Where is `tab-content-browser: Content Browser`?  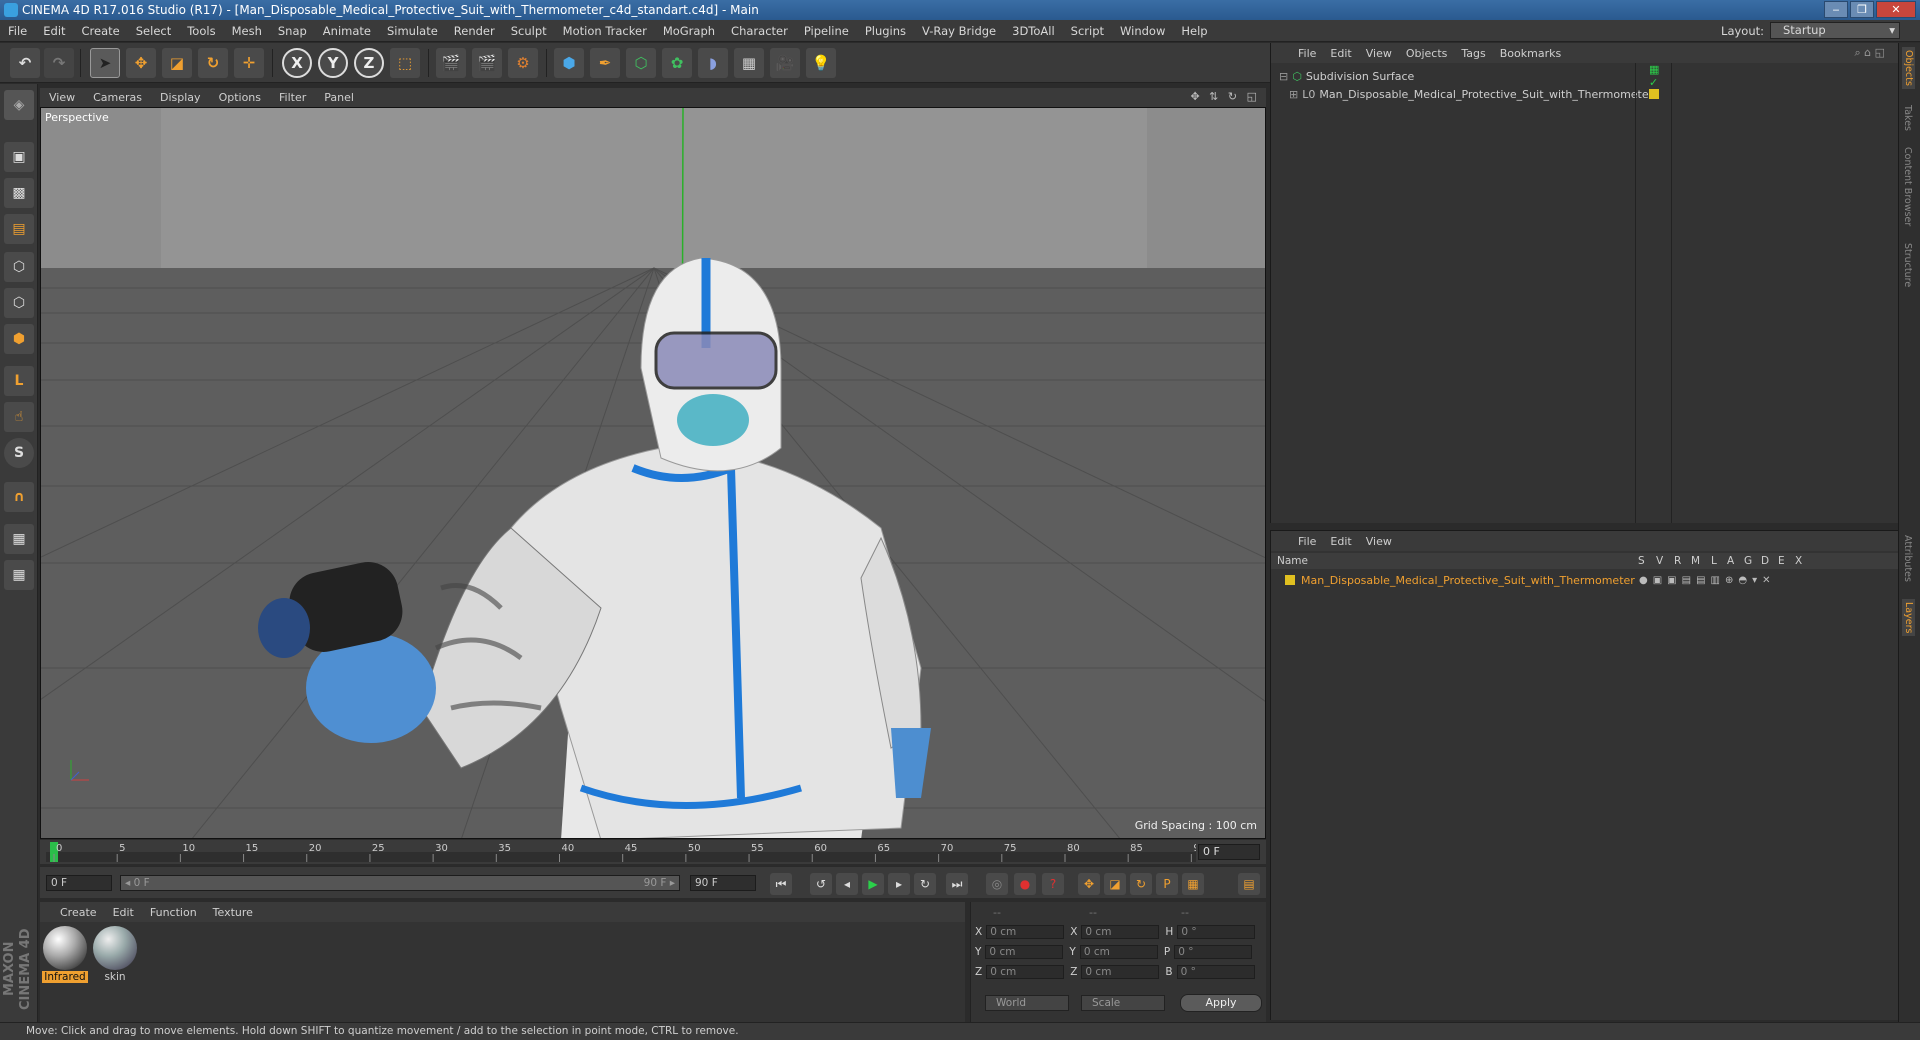
tab-content-browser: Content Browser is located at coordinates (1907, 186).